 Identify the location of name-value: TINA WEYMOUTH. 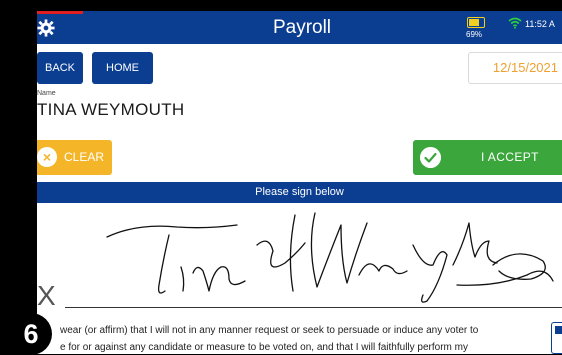
(111, 109).